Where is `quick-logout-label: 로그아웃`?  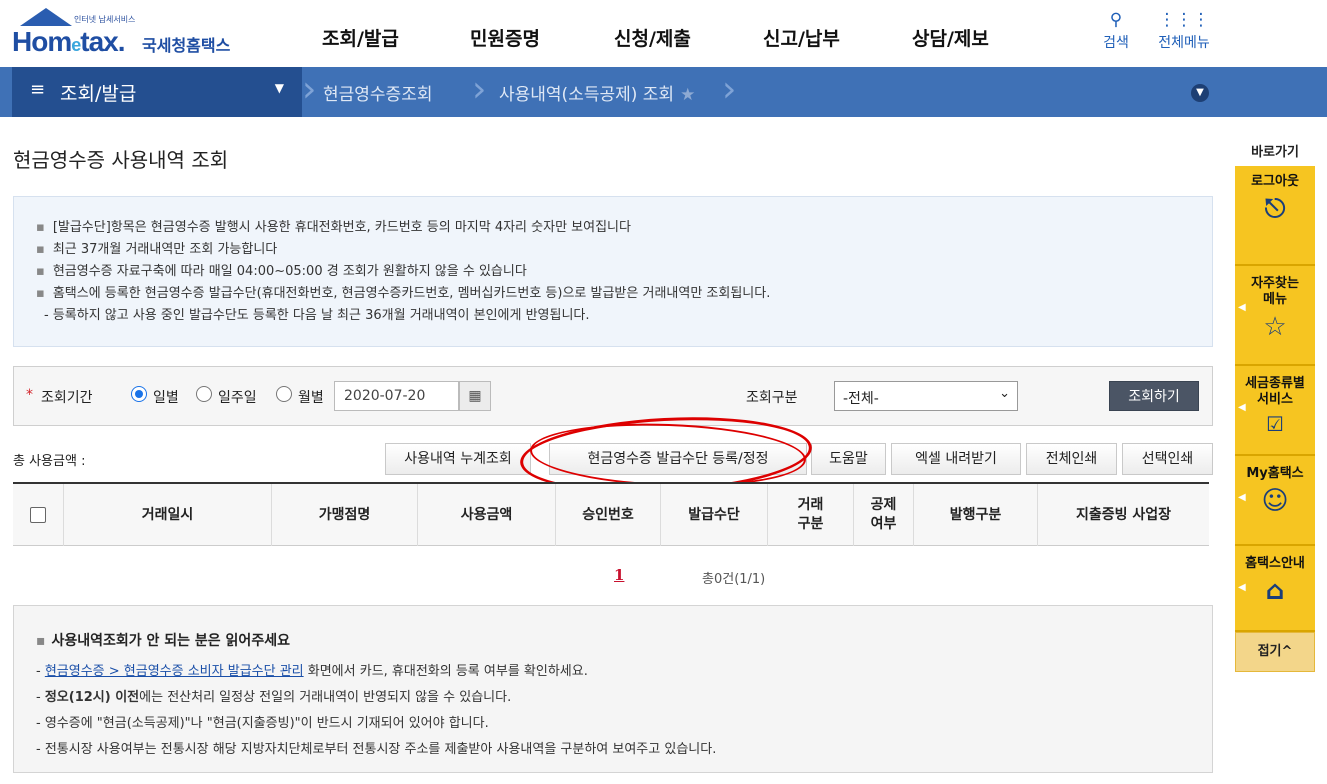
quick-logout-label: 로그아웃 is located at coordinates (1275, 181).